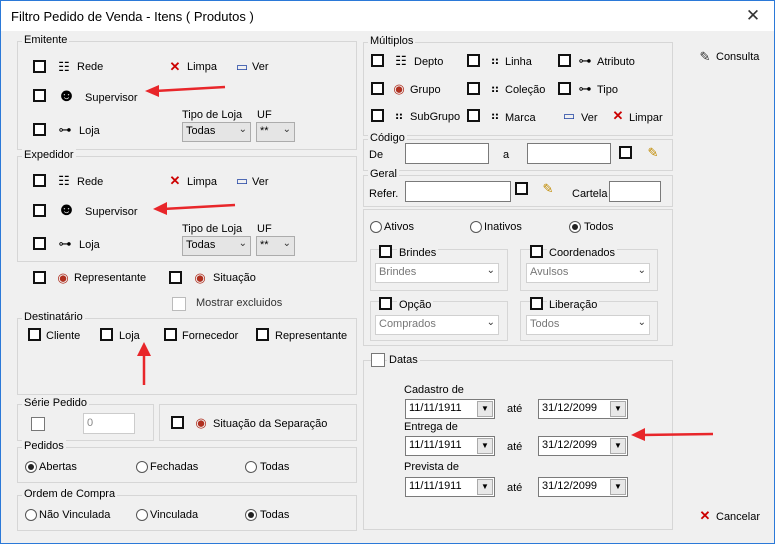 The image size is (775, 544). What do you see at coordinates (39, 243) in the screenshot?
I see `expedidor-loja-checkbox` at bounding box center [39, 243].